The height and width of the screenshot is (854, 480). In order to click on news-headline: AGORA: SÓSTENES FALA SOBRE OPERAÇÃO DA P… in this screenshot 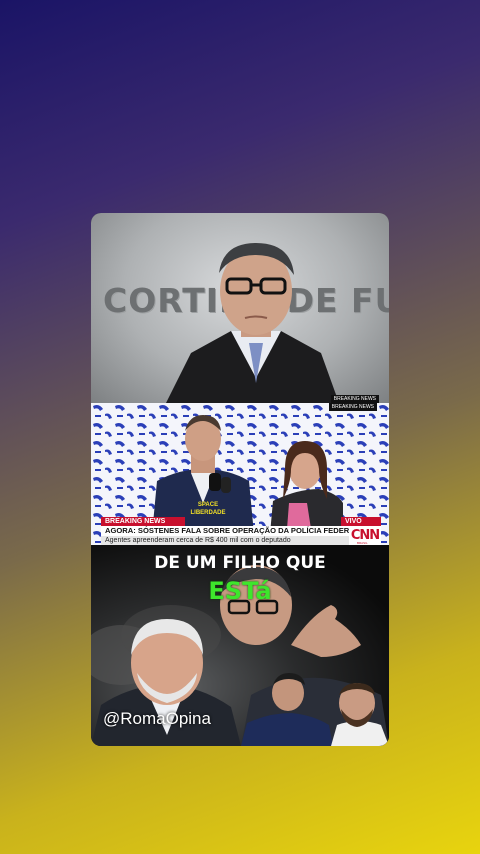, I will do `click(229, 531)`.